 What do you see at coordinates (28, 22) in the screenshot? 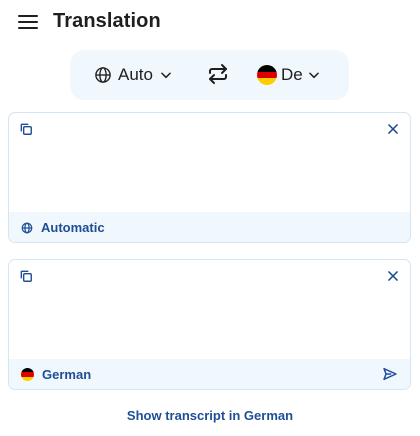
I see `hamburger-menu-icon` at bounding box center [28, 22].